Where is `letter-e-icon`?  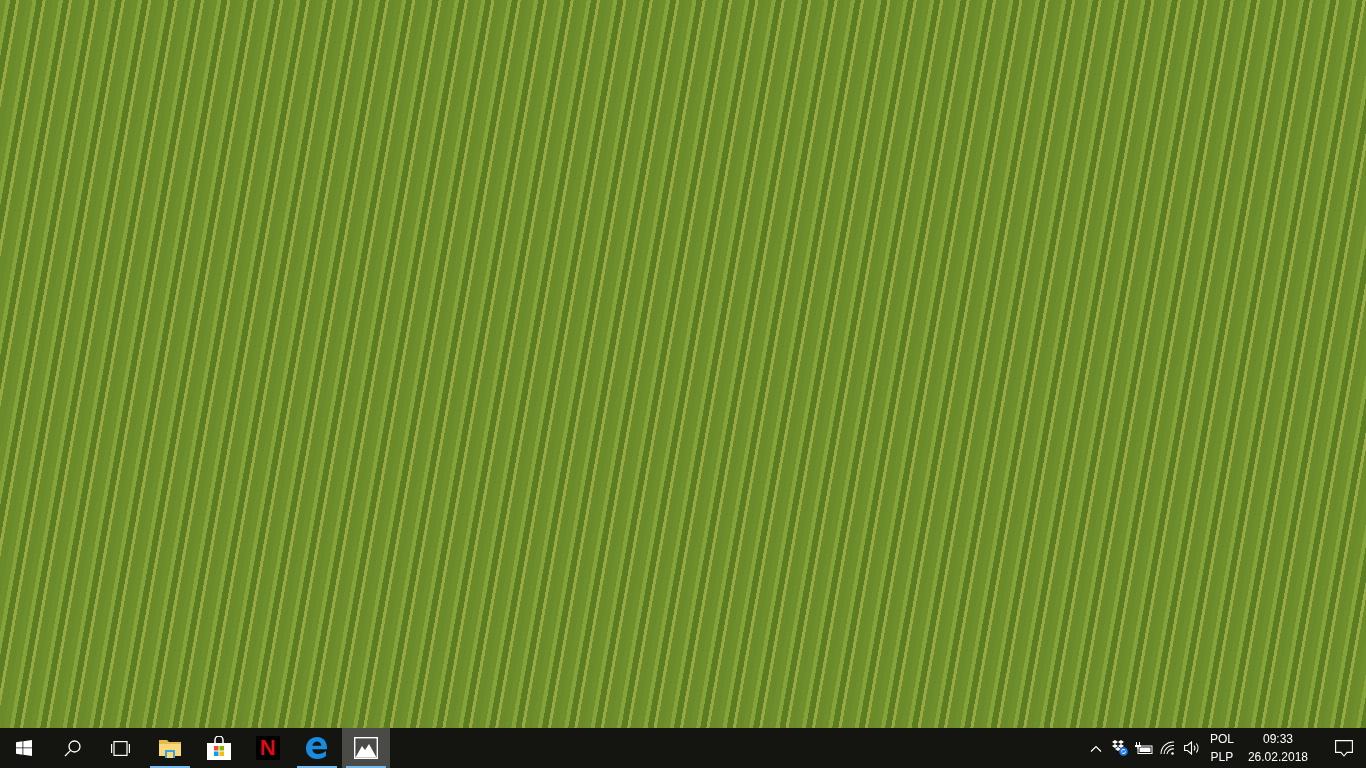 letter-e-icon is located at coordinates (317, 748).